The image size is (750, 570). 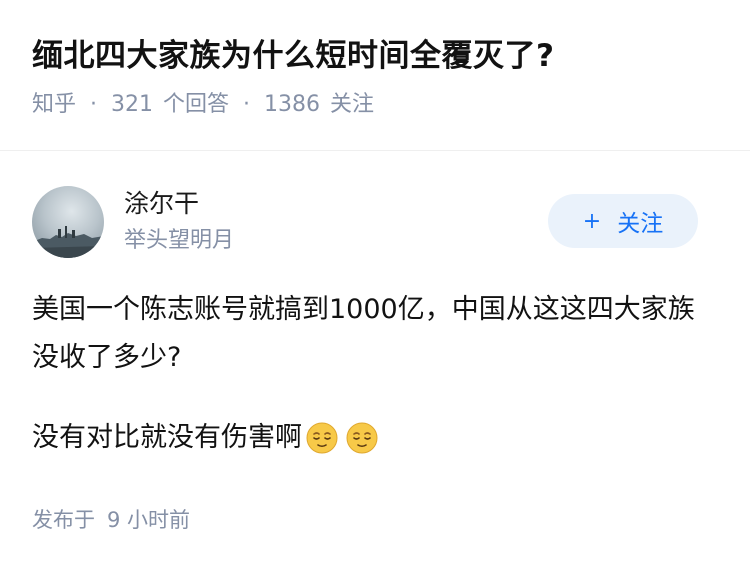 What do you see at coordinates (363, 333) in the screenshot?
I see `answer-paragraph: 美国一个陈志账号就搞到1000亿，中国从这这四大家族没收了多少?` at bounding box center [363, 333].